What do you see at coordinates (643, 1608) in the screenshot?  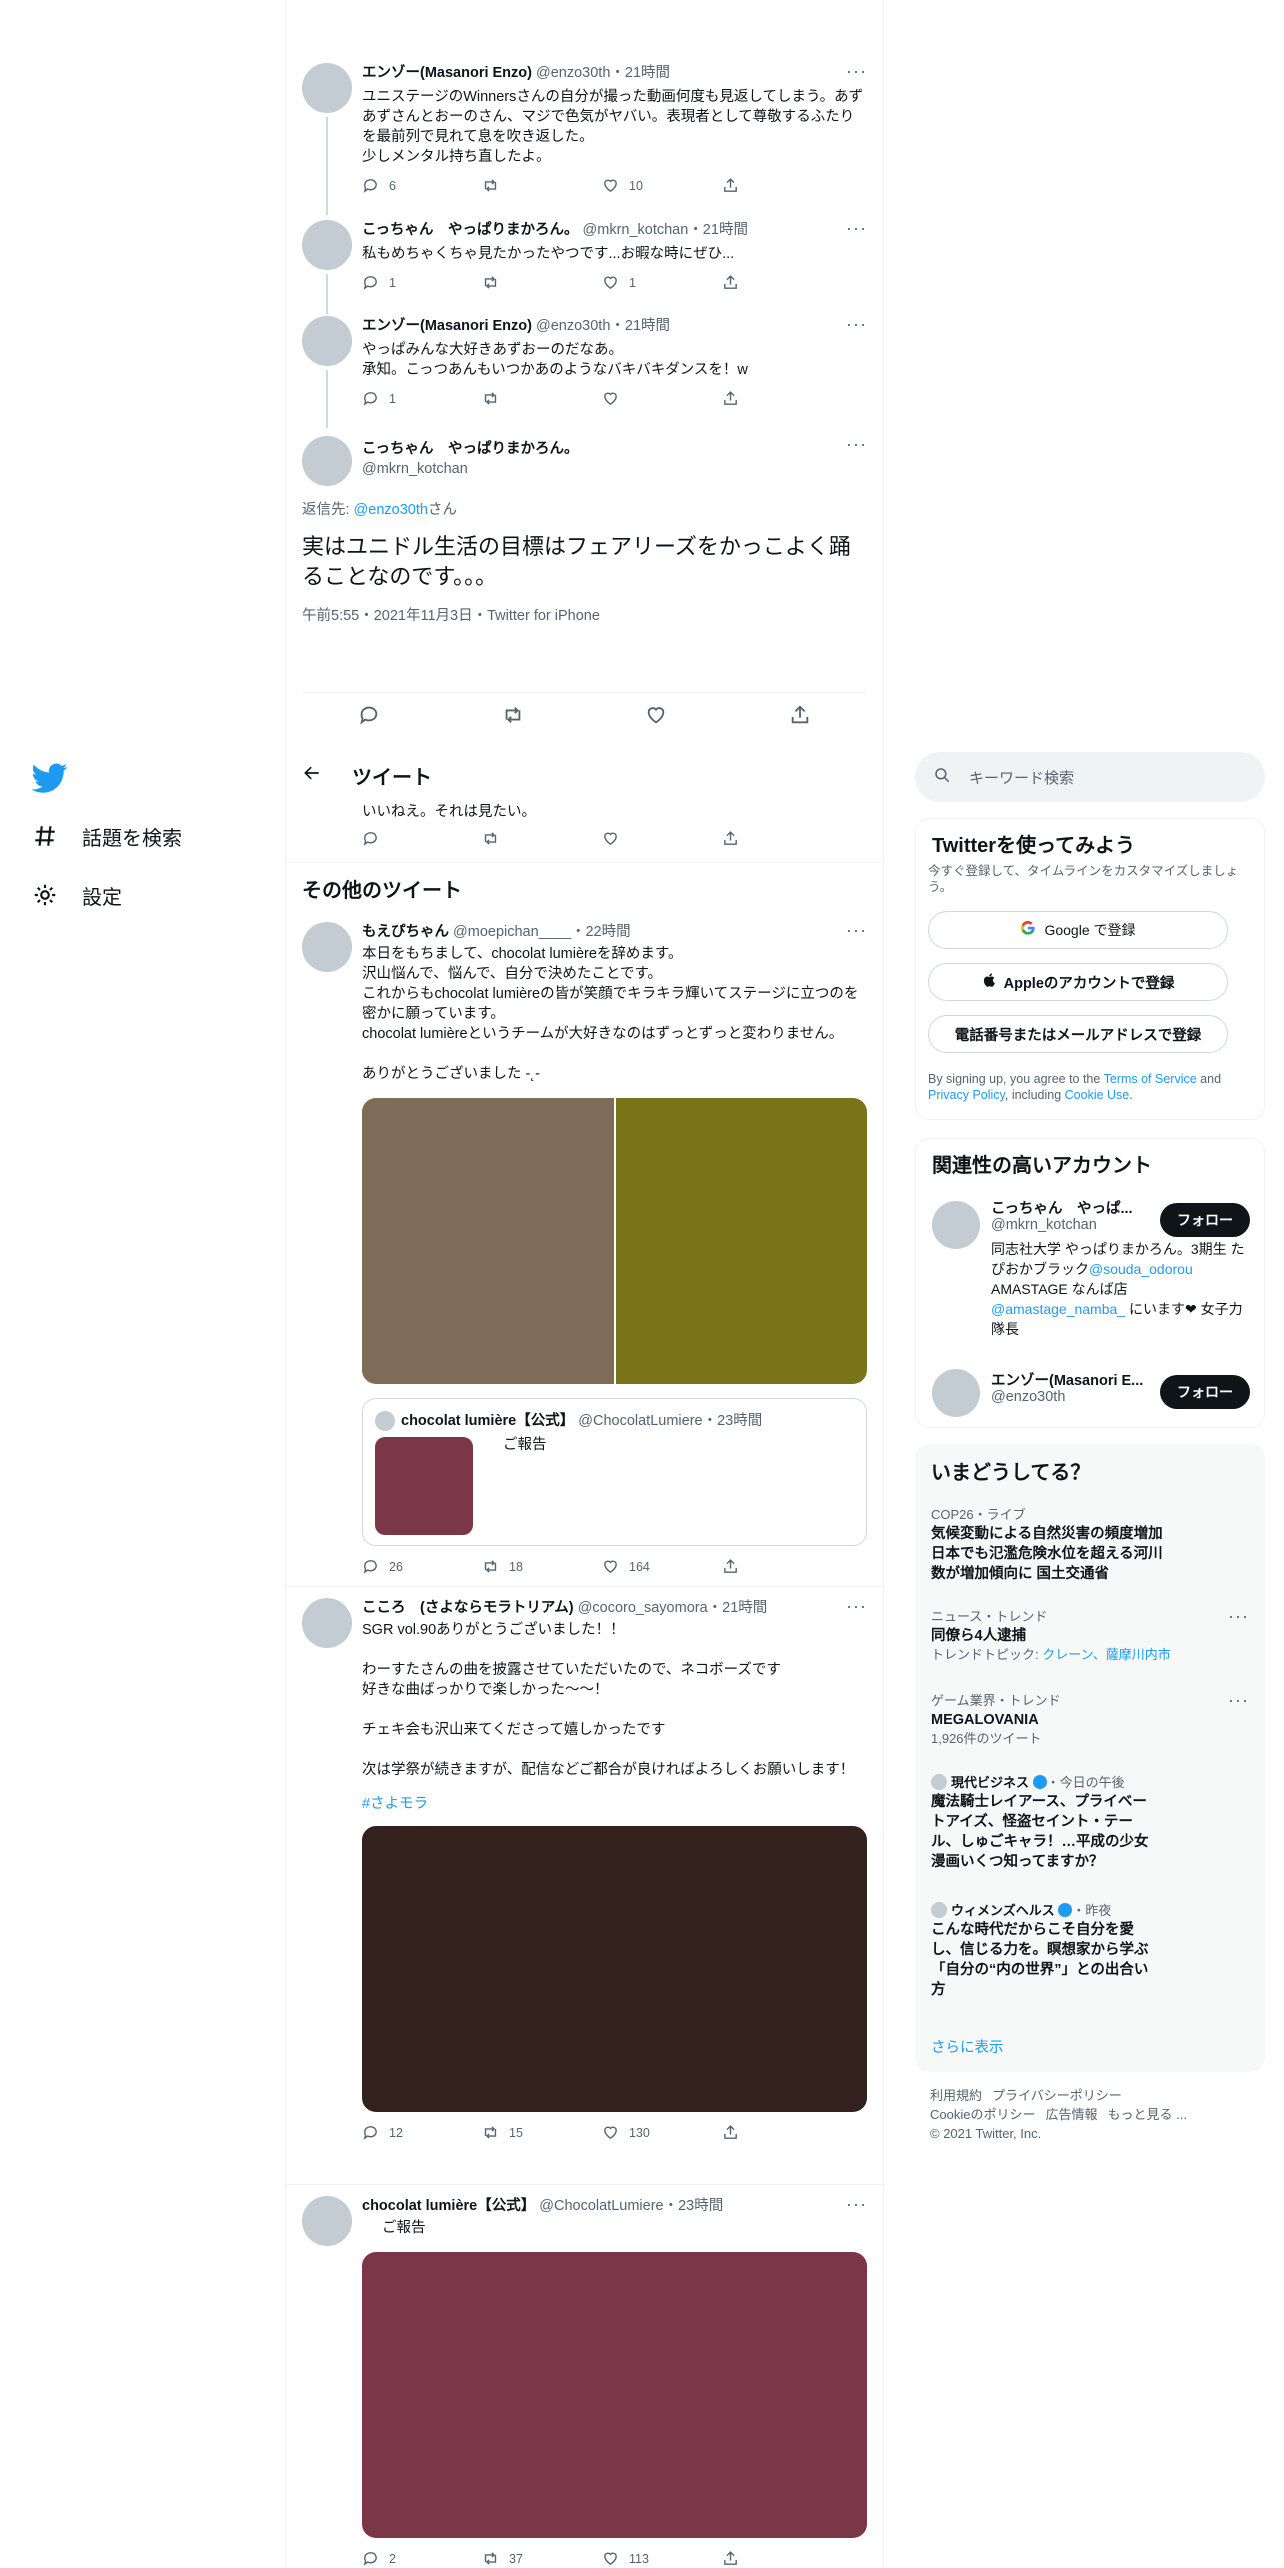 I see `author-handle: @cocoro_sayomora` at bounding box center [643, 1608].